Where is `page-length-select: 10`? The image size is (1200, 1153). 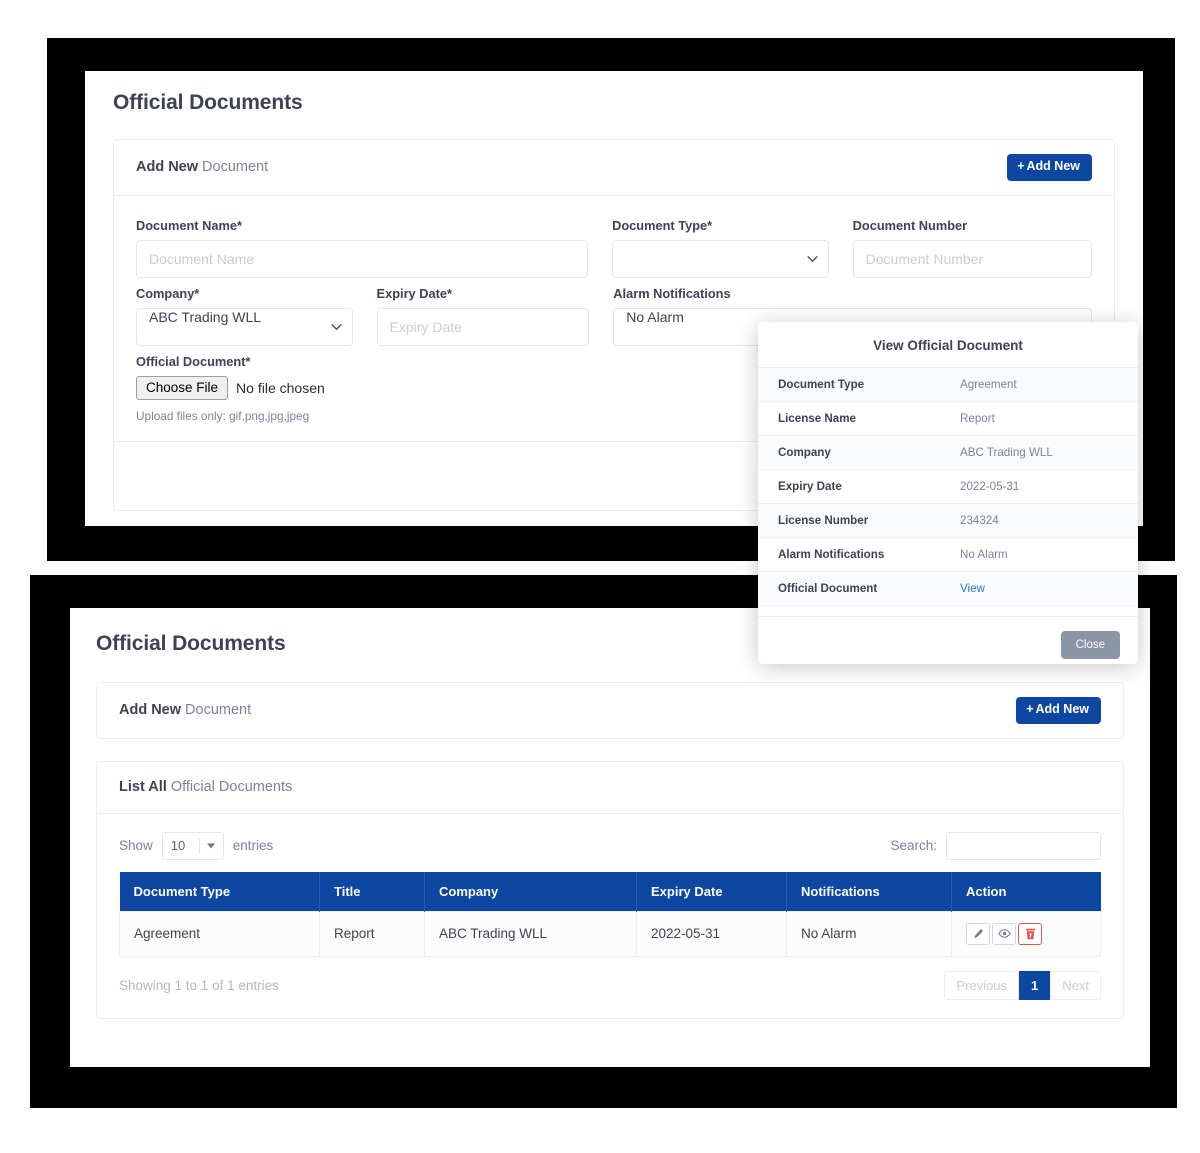
page-length-select: 10 is located at coordinates (192, 845).